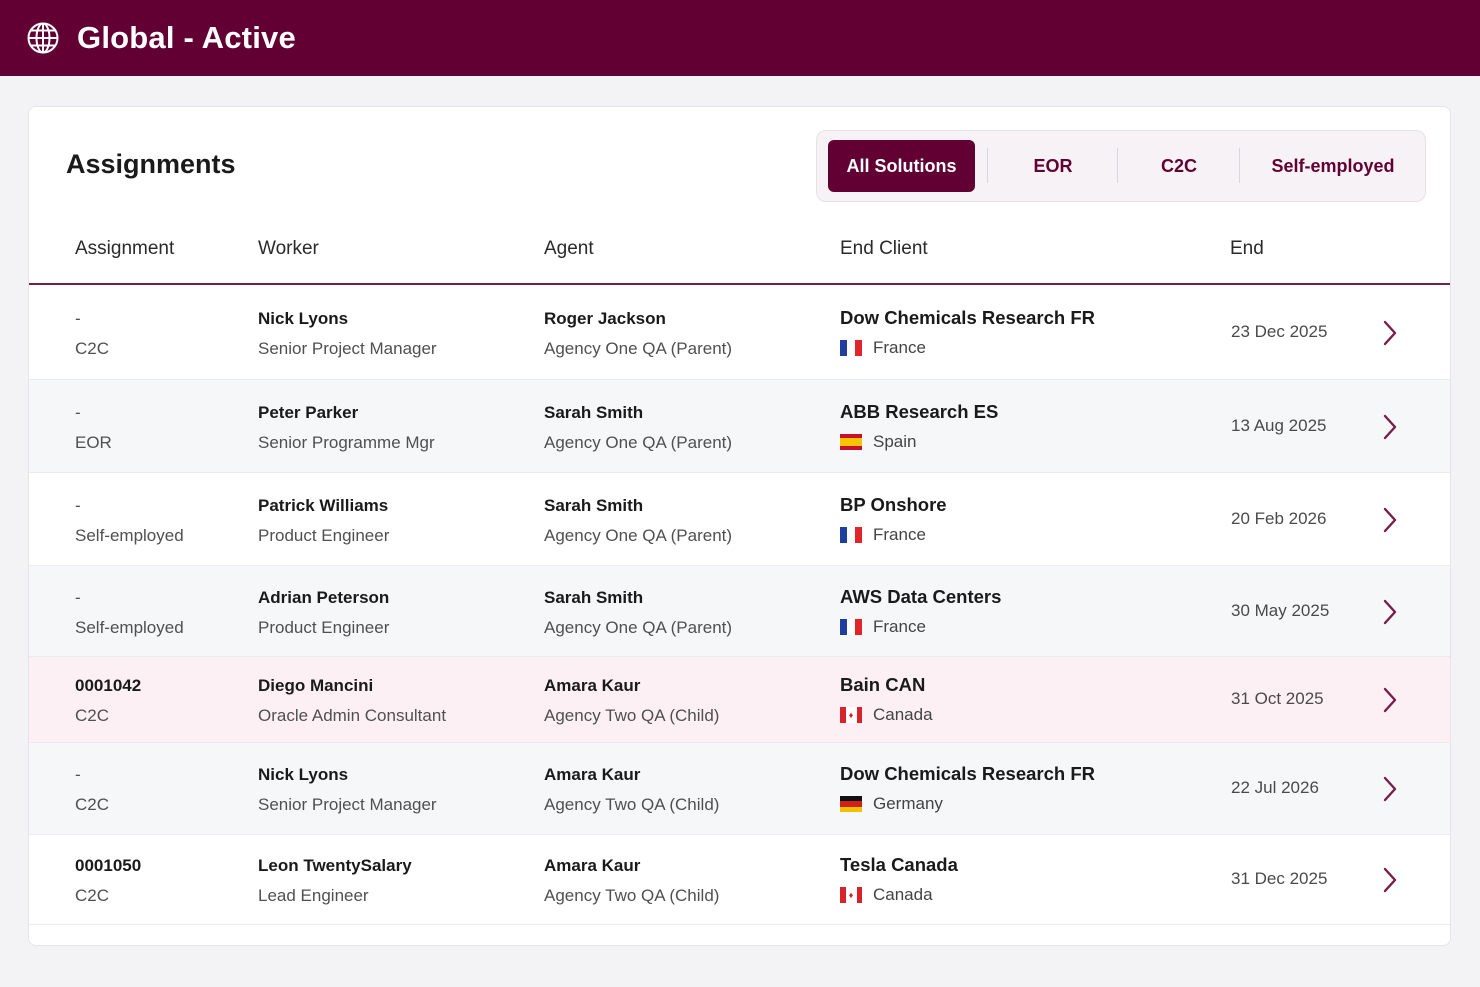 The image size is (1480, 987). Describe the element at coordinates (594, 597) in the screenshot. I see `agent-name: Sarah Smith` at that location.